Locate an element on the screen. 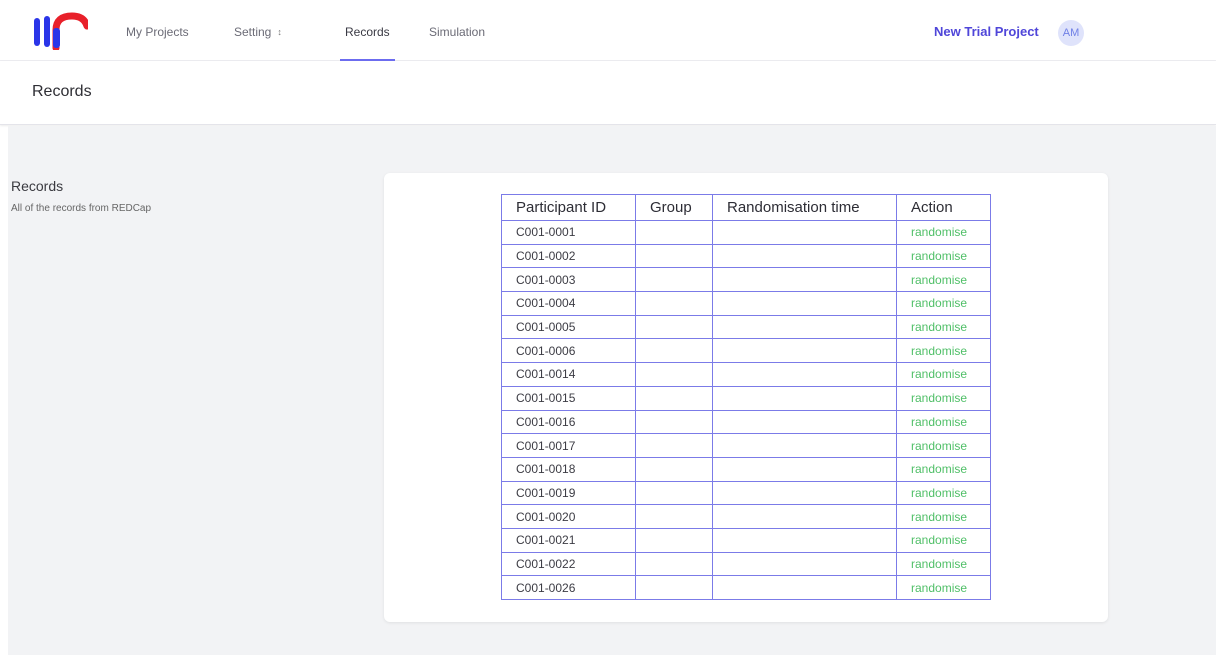 The height and width of the screenshot is (655, 1216). table-row: C001-0004 randomise is located at coordinates (746, 303).